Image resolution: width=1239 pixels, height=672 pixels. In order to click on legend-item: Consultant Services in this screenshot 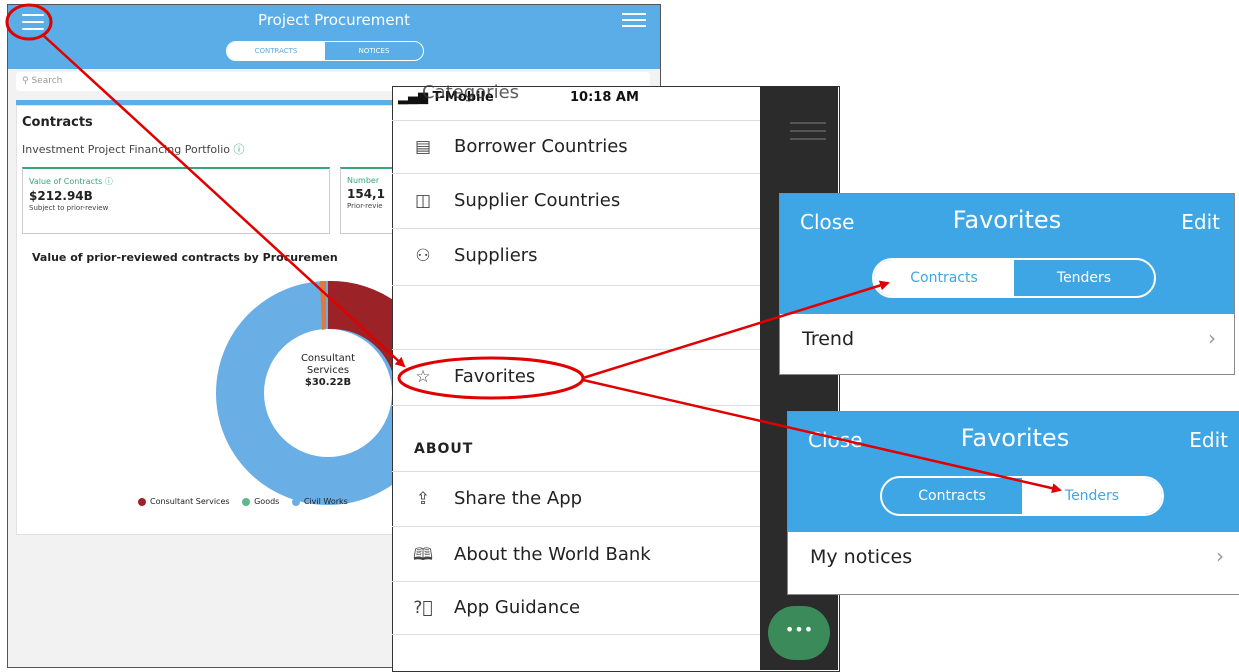, I will do `click(190, 501)`.